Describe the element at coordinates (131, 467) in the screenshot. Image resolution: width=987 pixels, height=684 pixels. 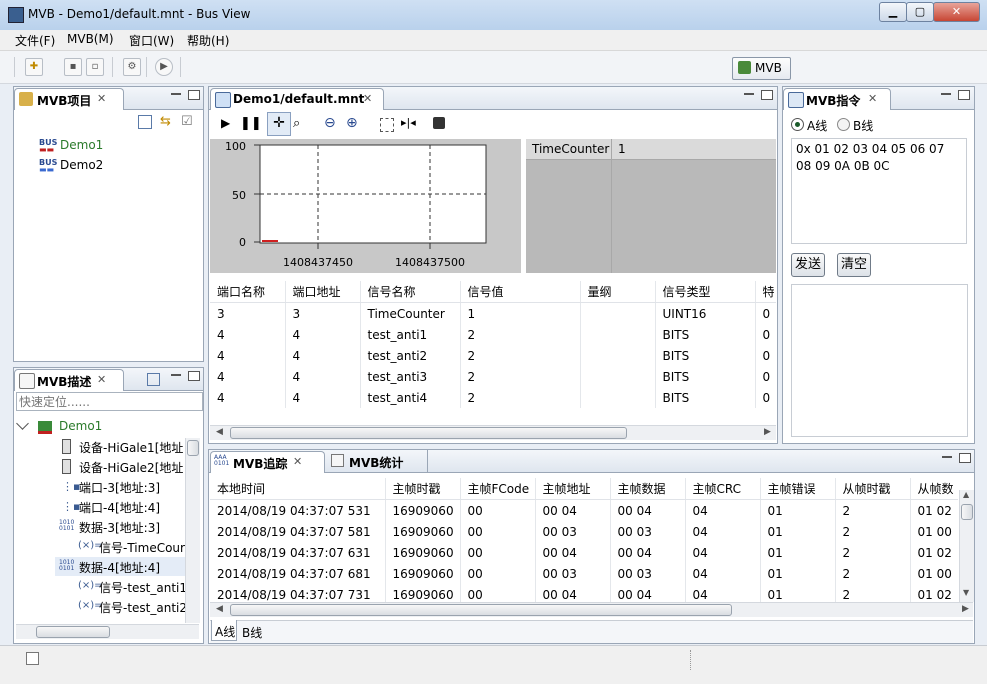
I see `tree-item: 设备-HiGale2[地址` at that location.